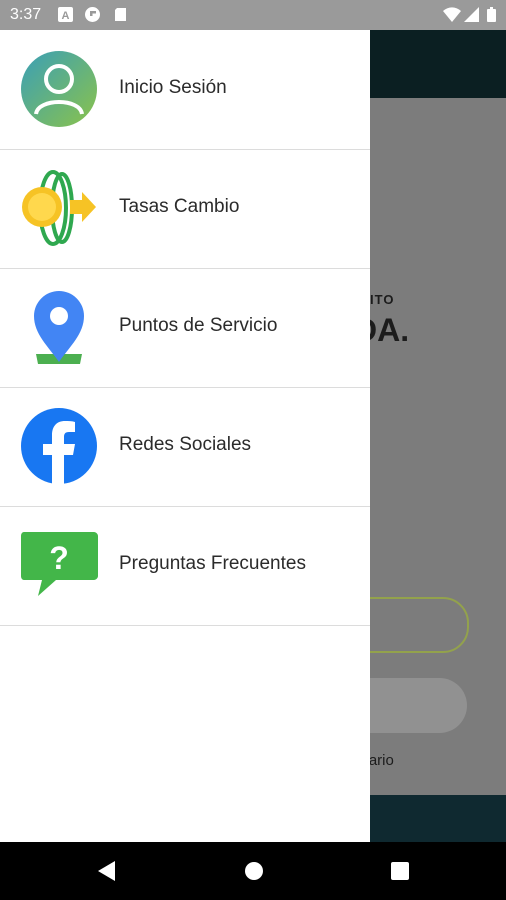  What do you see at coordinates (59, 327) in the screenshot?
I see `location-pin-icon` at bounding box center [59, 327].